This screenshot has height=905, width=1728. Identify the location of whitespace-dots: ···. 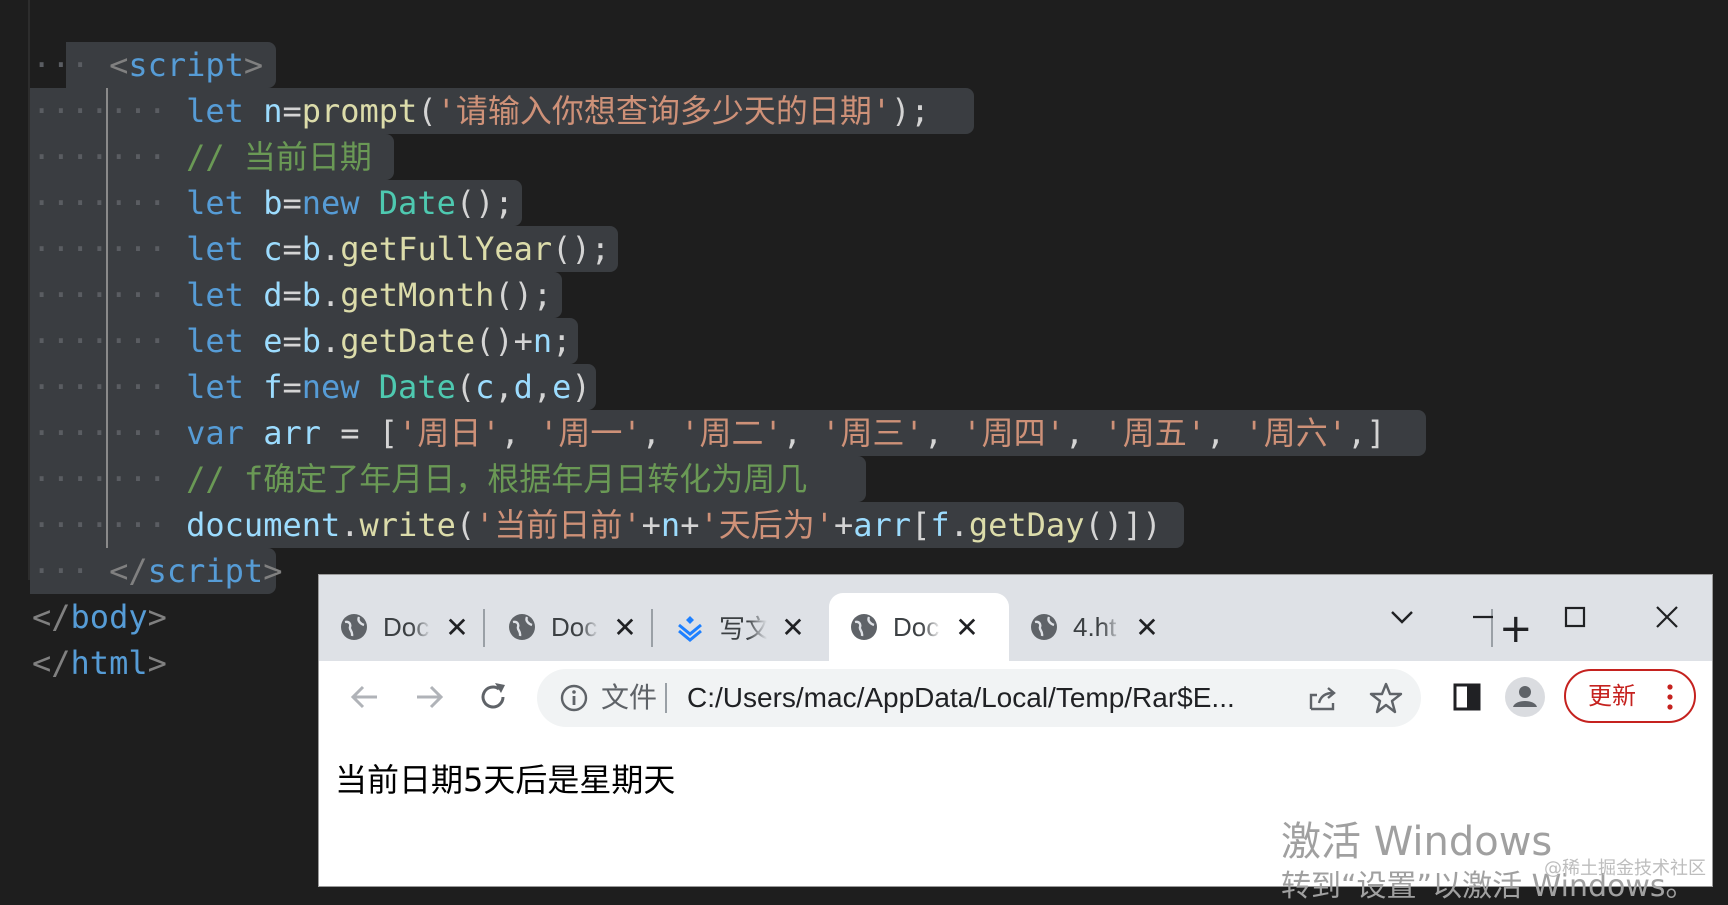
(71, 65).